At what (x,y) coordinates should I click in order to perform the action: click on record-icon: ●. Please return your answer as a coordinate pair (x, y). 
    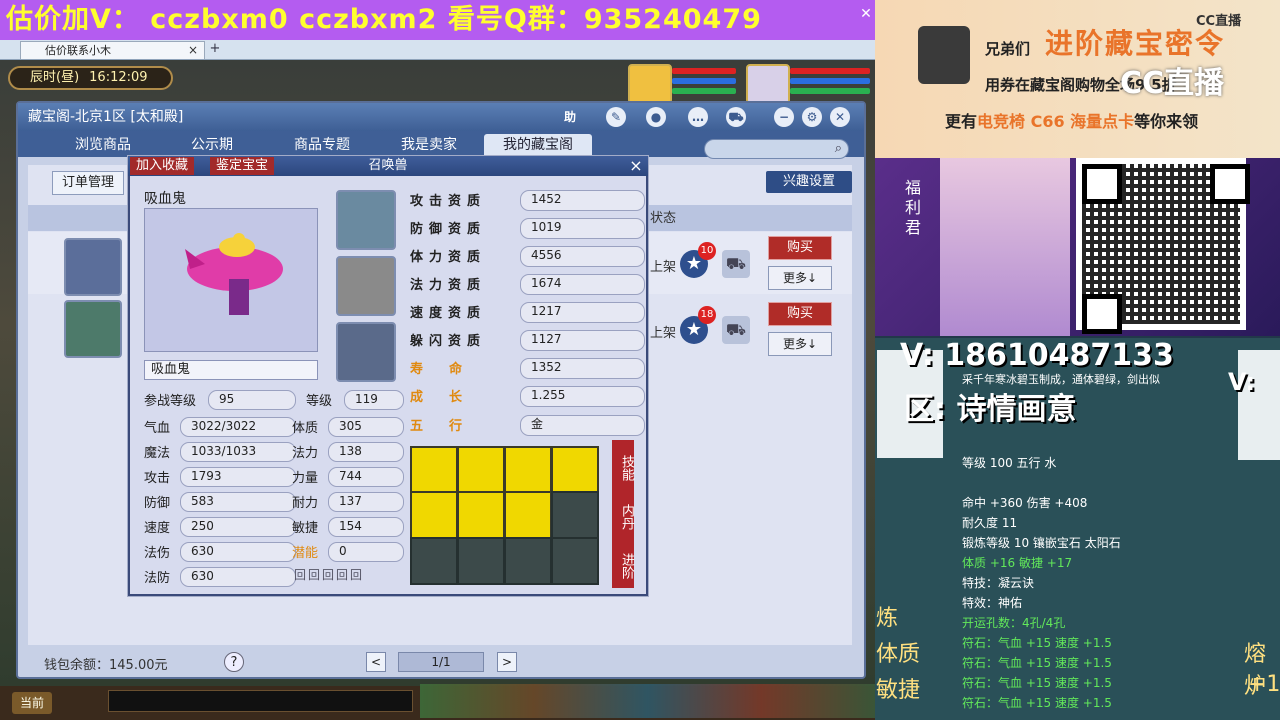
    Looking at the image, I should click on (656, 117).